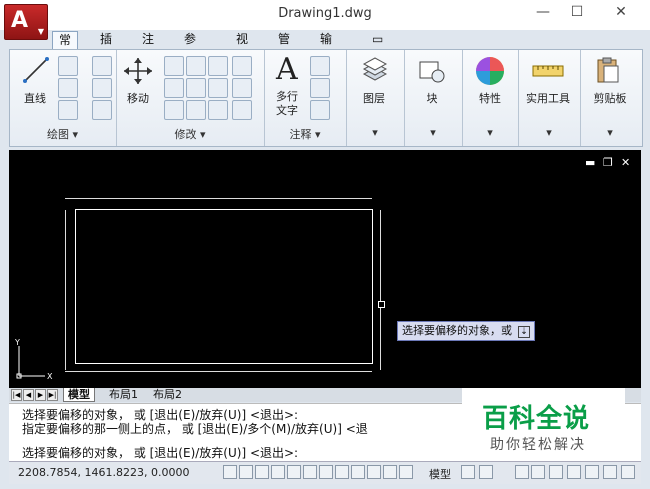  Describe the element at coordinates (79, 395) in the screenshot. I see `tab-model: 模型` at that location.